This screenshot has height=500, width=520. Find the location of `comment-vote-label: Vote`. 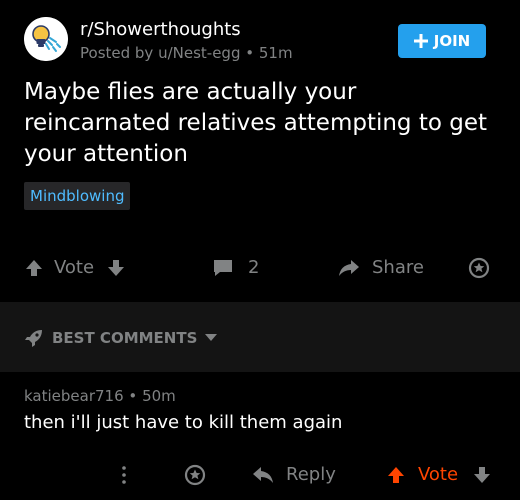

comment-vote-label: Vote is located at coordinates (438, 474).